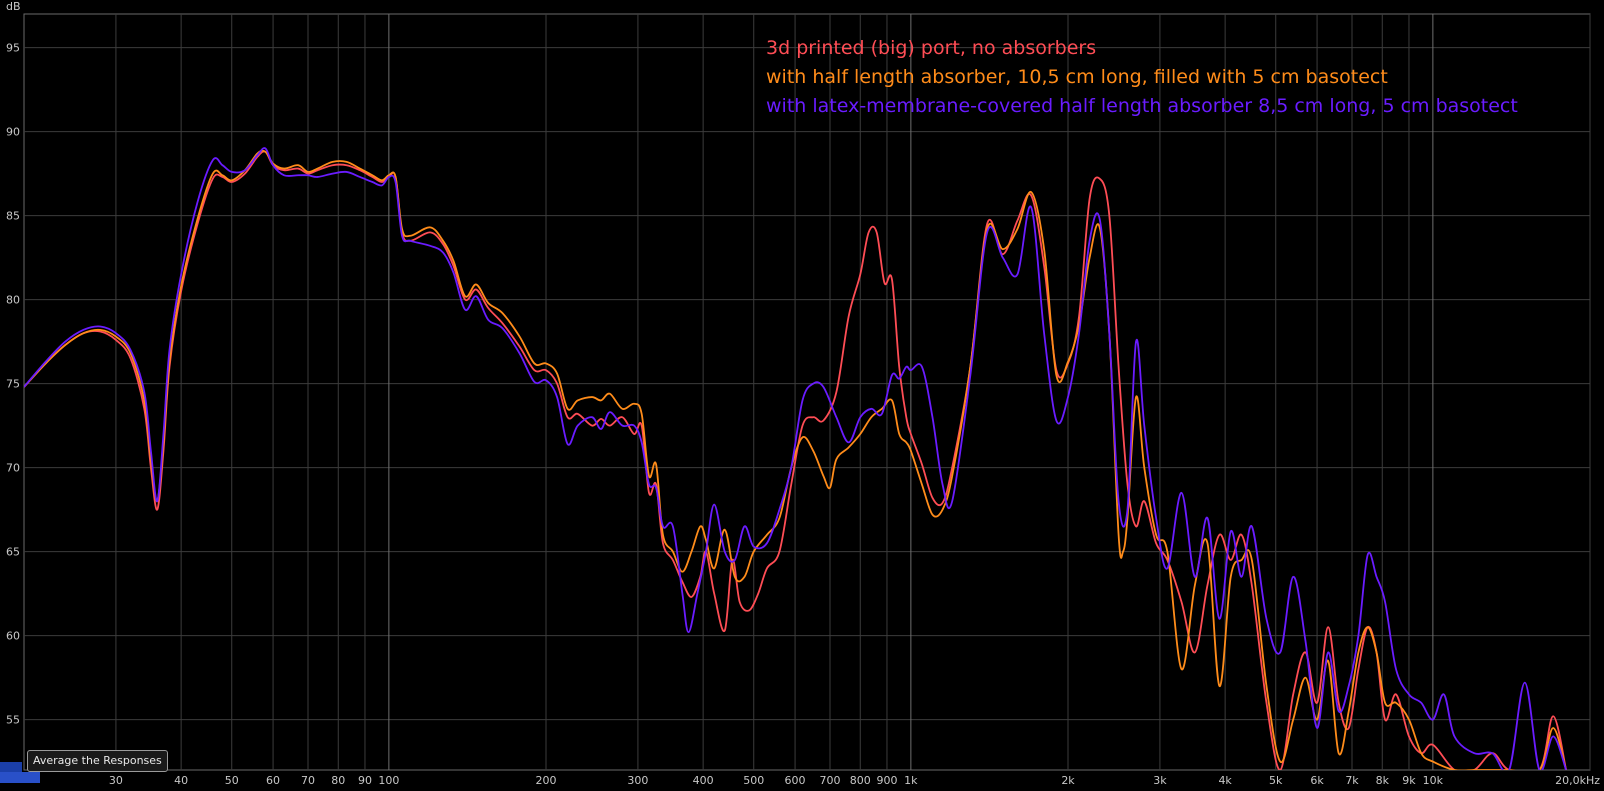 This screenshot has width=1604, height=791. What do you see at coordinates (13, 720) in the screenshot?
I see `y-tick-label: 55` at bounding box center [13, 720].